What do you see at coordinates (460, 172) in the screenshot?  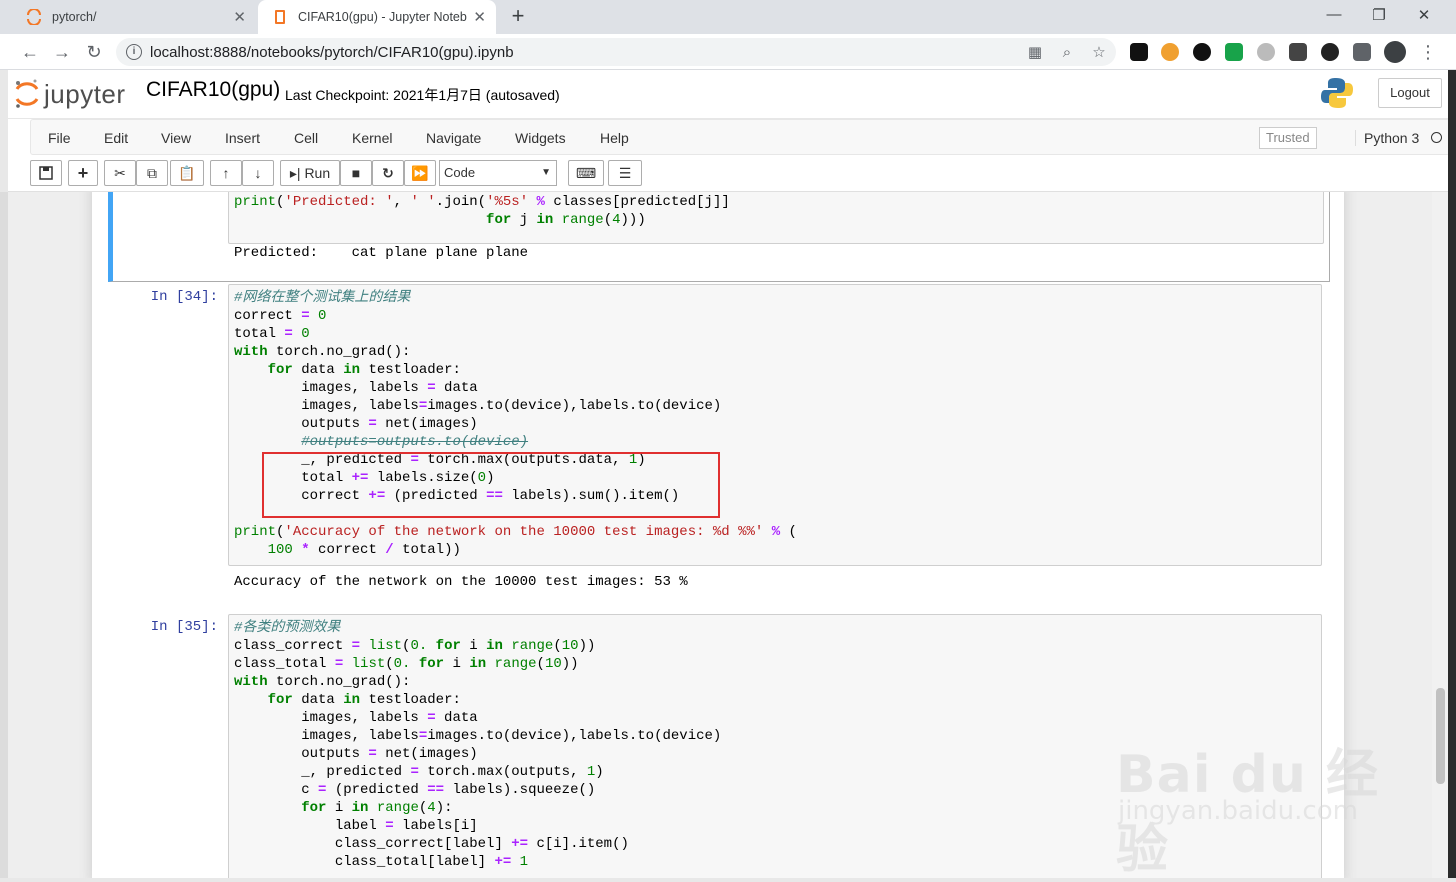 I see `cell-type-value: Code` at bounding box center [460, 172].